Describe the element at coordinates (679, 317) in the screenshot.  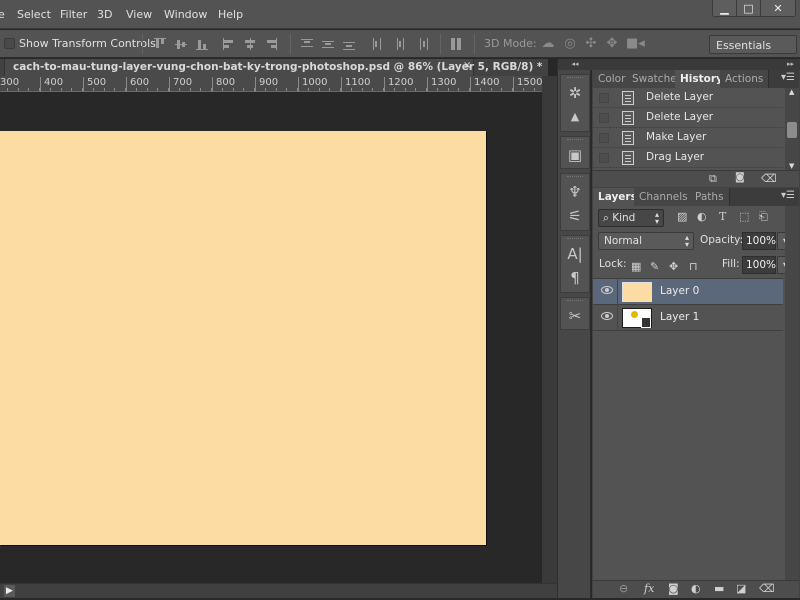
I see `layer-name: Layer 1` at that location.